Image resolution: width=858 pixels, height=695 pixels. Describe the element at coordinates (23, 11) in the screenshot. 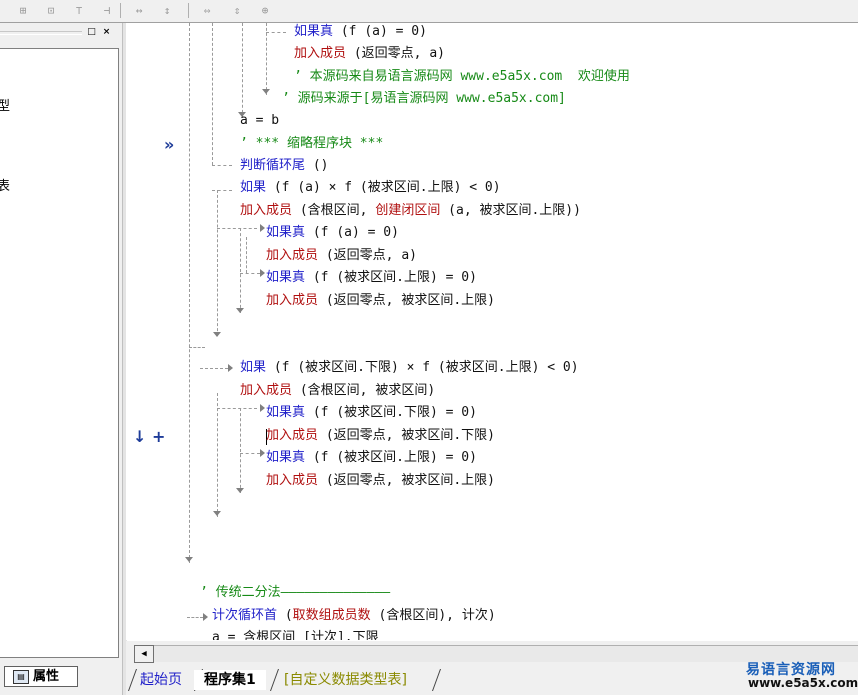

I see `align-left-icon: ⊞` at that location.